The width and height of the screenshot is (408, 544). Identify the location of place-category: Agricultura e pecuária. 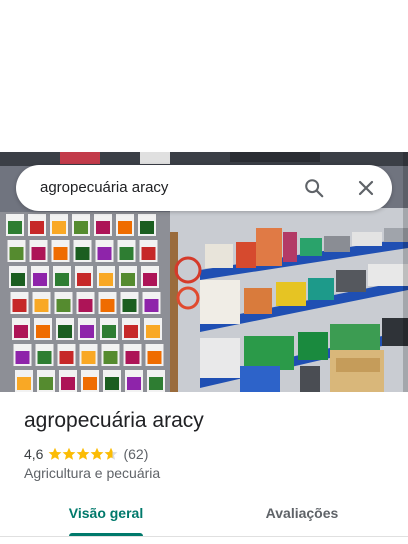
(92, 473).